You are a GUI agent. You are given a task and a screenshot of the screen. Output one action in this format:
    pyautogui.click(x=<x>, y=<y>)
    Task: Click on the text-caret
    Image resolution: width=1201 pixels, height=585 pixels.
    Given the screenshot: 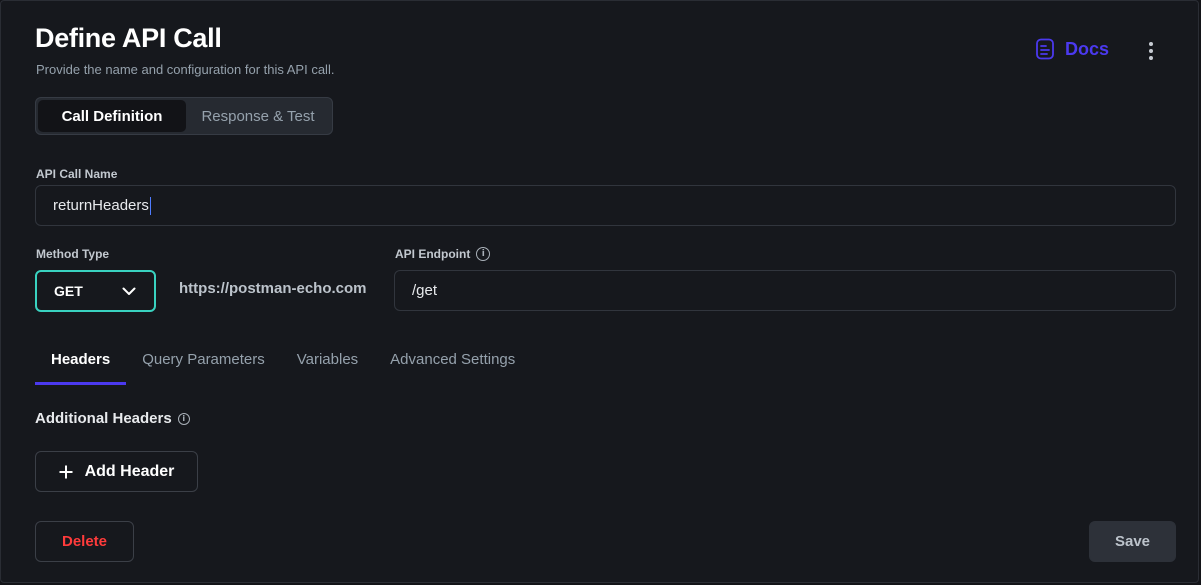 What is the action you would take?
    pyautogui.click(x=150, y=205)
    